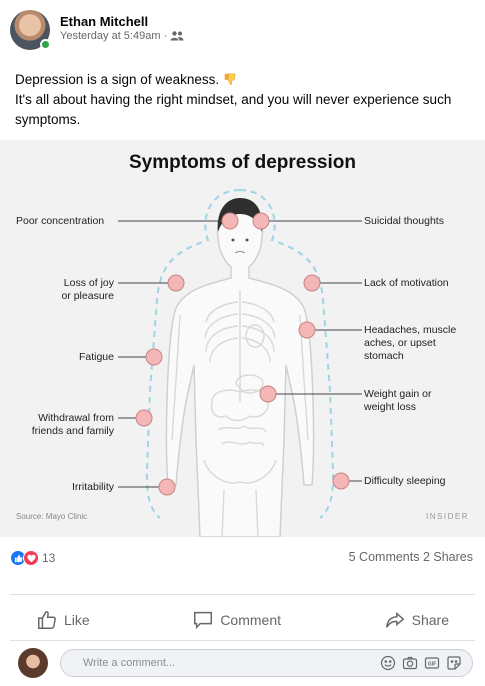 The height and width of the screenshot is (686, 485). I want to click on author-name: Ethan Mitchell, so click(104, 21).